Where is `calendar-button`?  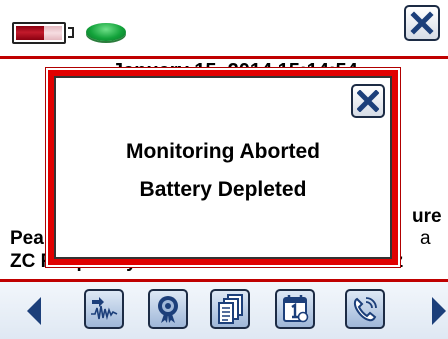 calendar-button is located at coordinates (295, 309).